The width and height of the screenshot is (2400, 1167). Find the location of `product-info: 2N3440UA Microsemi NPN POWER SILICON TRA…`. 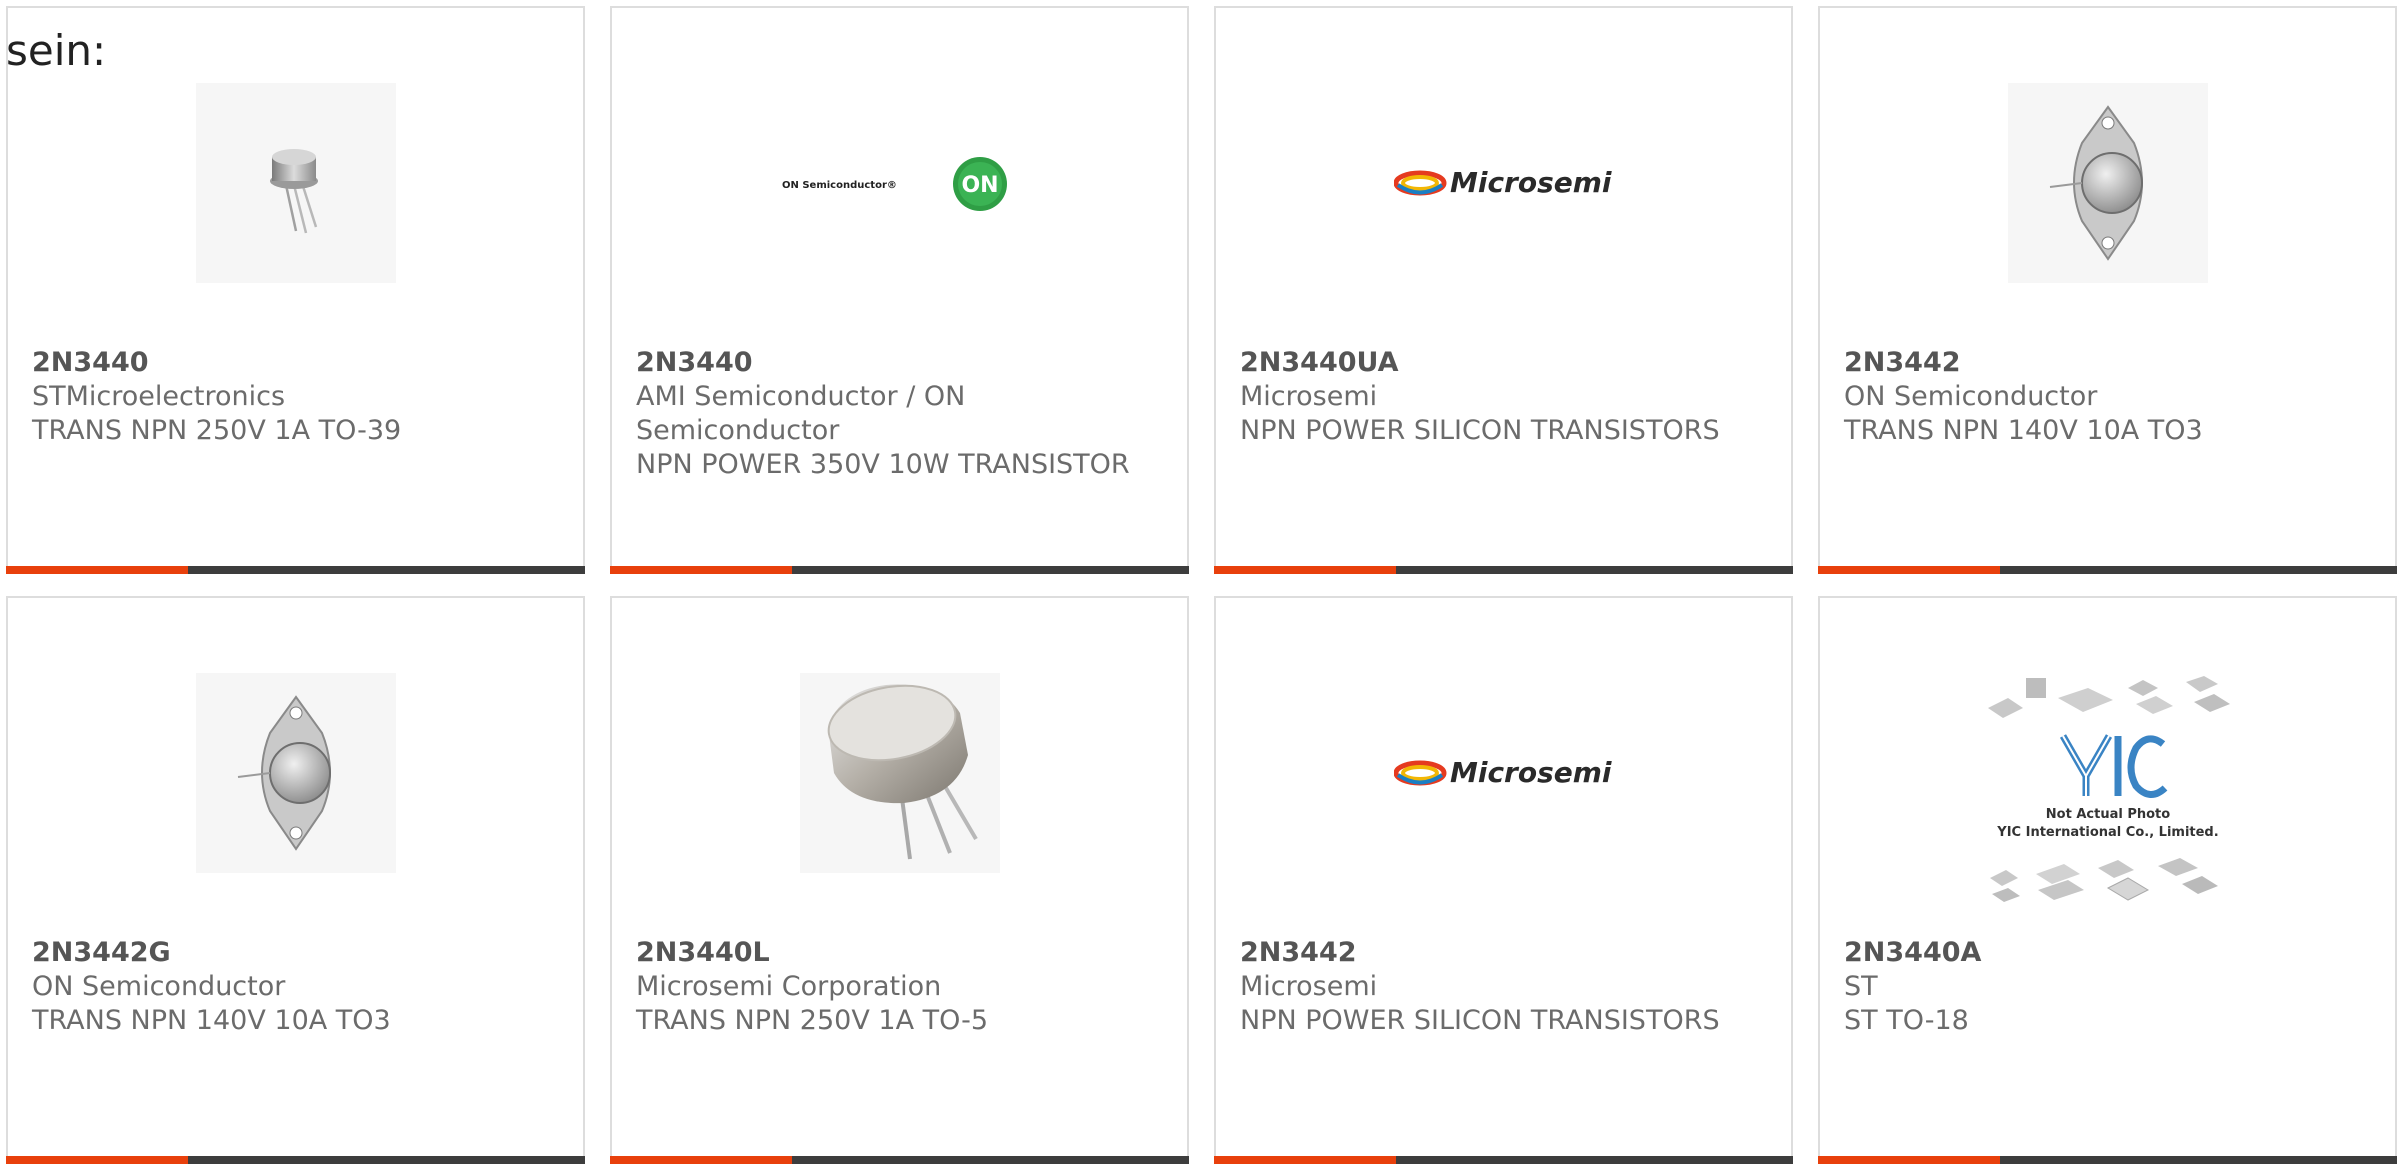

product-info: 2N3440UA Microsemi NPN POWER SILICON TRA… is located at coordinates (1505, 397).